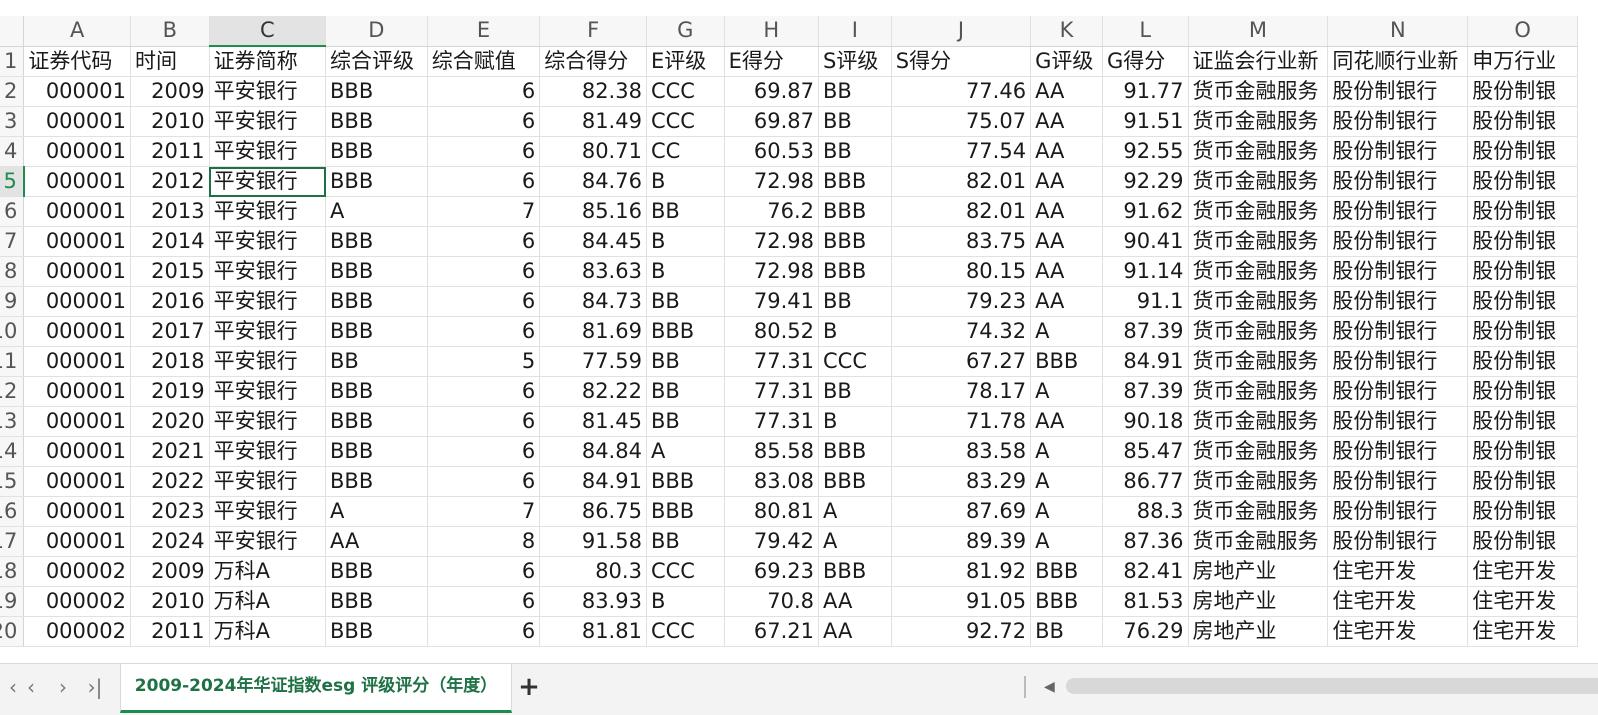 This screenshot has width=1598, height=715. I want to click on cell-F: 81.69, so click(593, 331).